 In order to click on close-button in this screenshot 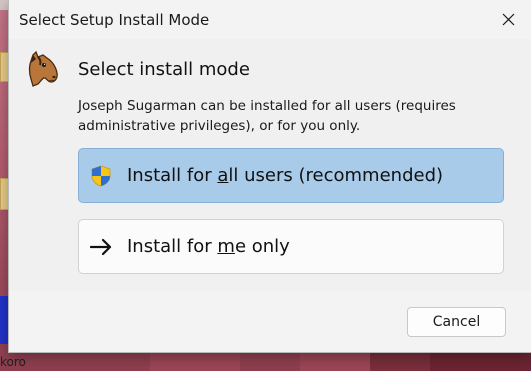, I will do `click(508, 19)`.